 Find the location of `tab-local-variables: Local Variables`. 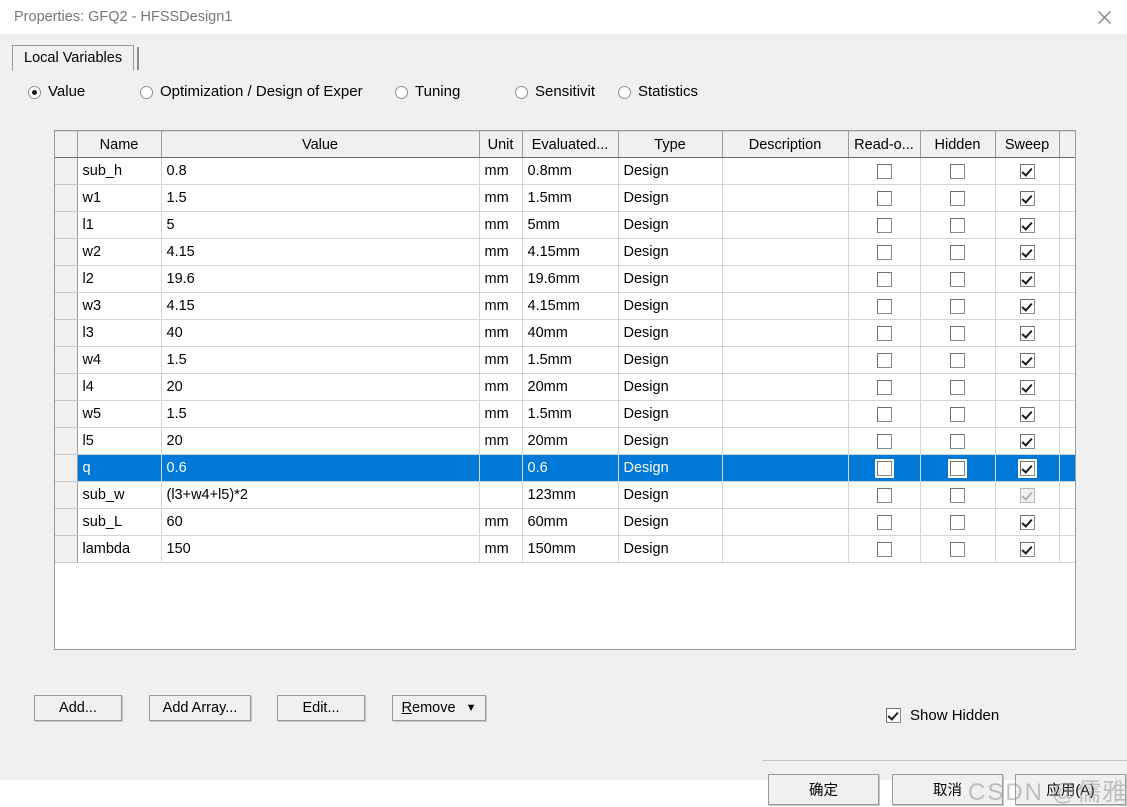

tab-local-variables: Local Variables is located at coordinates (73, 58).